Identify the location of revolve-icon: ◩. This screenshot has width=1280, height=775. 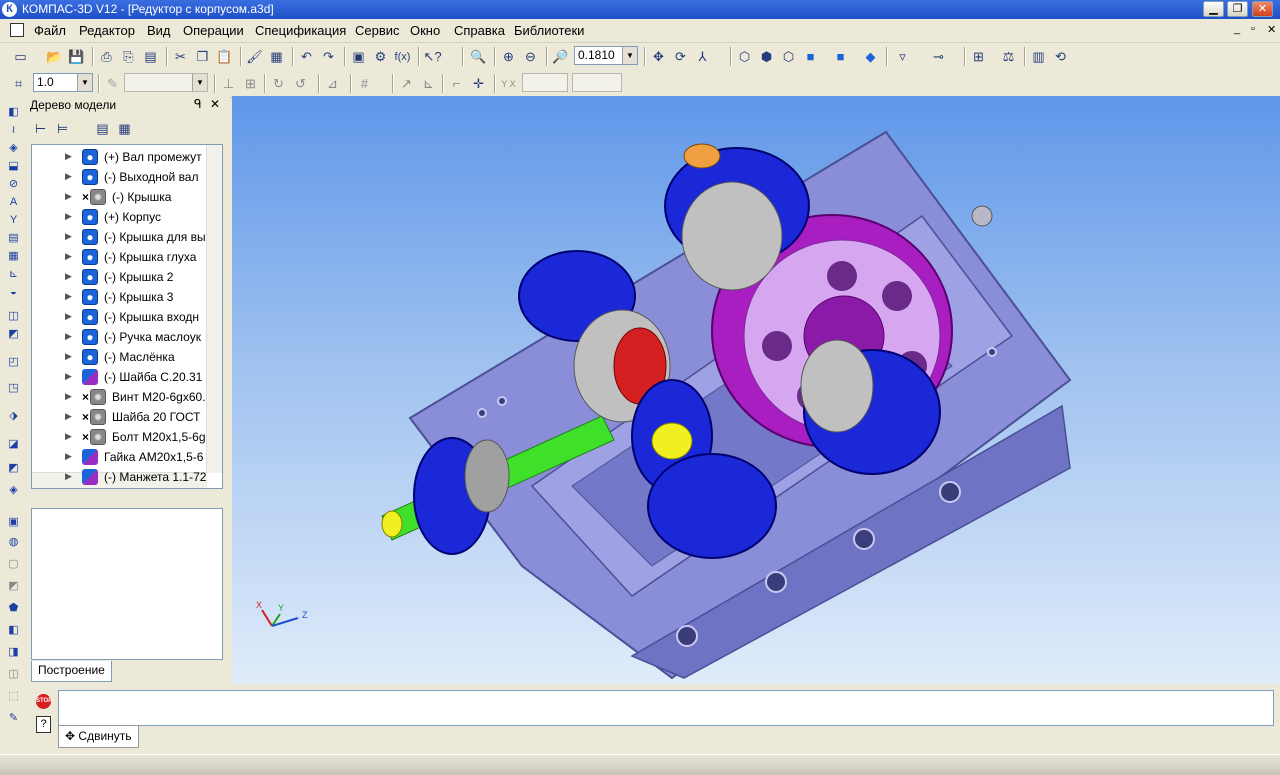
(13, 467).